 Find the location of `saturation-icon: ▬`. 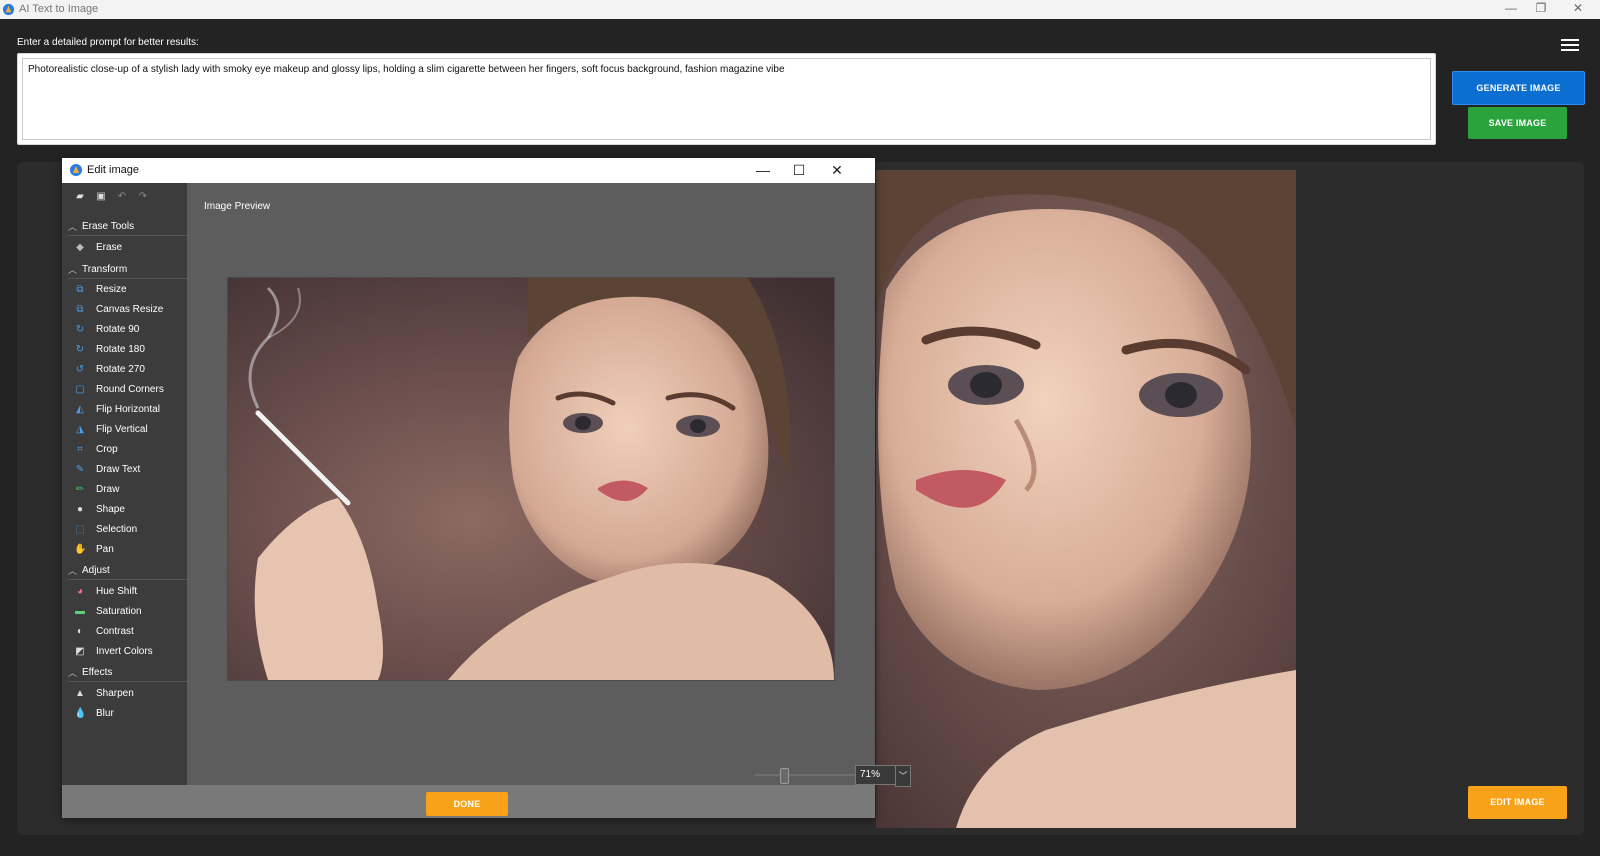

saturation-icon: ▬ is located at coordinates (80, 611).